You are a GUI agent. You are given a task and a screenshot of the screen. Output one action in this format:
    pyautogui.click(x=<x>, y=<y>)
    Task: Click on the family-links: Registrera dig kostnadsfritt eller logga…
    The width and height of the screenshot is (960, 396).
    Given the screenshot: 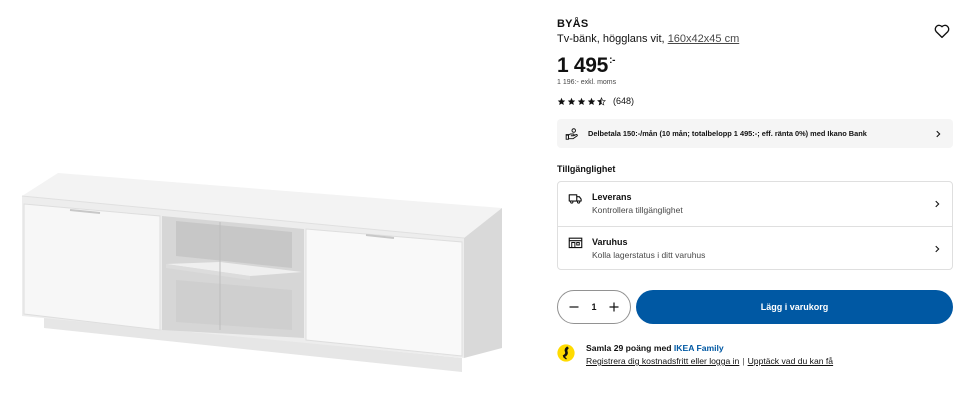 What is the action you would take?
    pyautogui.click(x=709, y=361)
    